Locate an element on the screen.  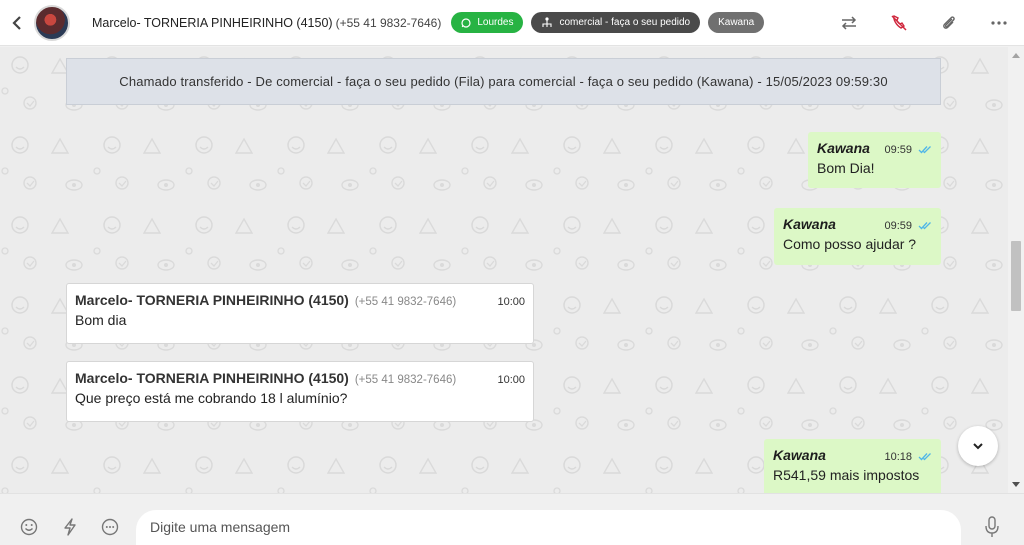
chevron-down-icon is located at coordinates (978, 445).